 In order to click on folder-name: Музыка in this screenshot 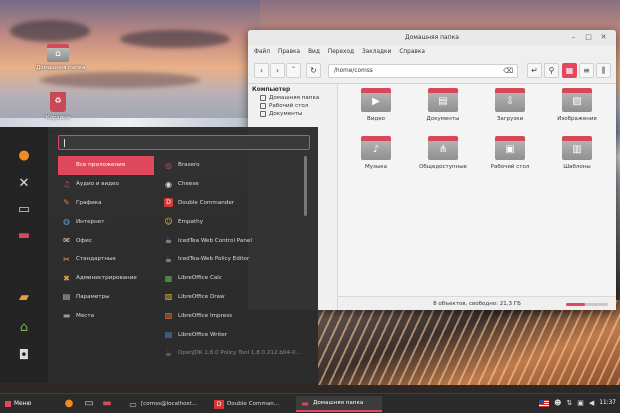, I will do `click(376, 167)`.